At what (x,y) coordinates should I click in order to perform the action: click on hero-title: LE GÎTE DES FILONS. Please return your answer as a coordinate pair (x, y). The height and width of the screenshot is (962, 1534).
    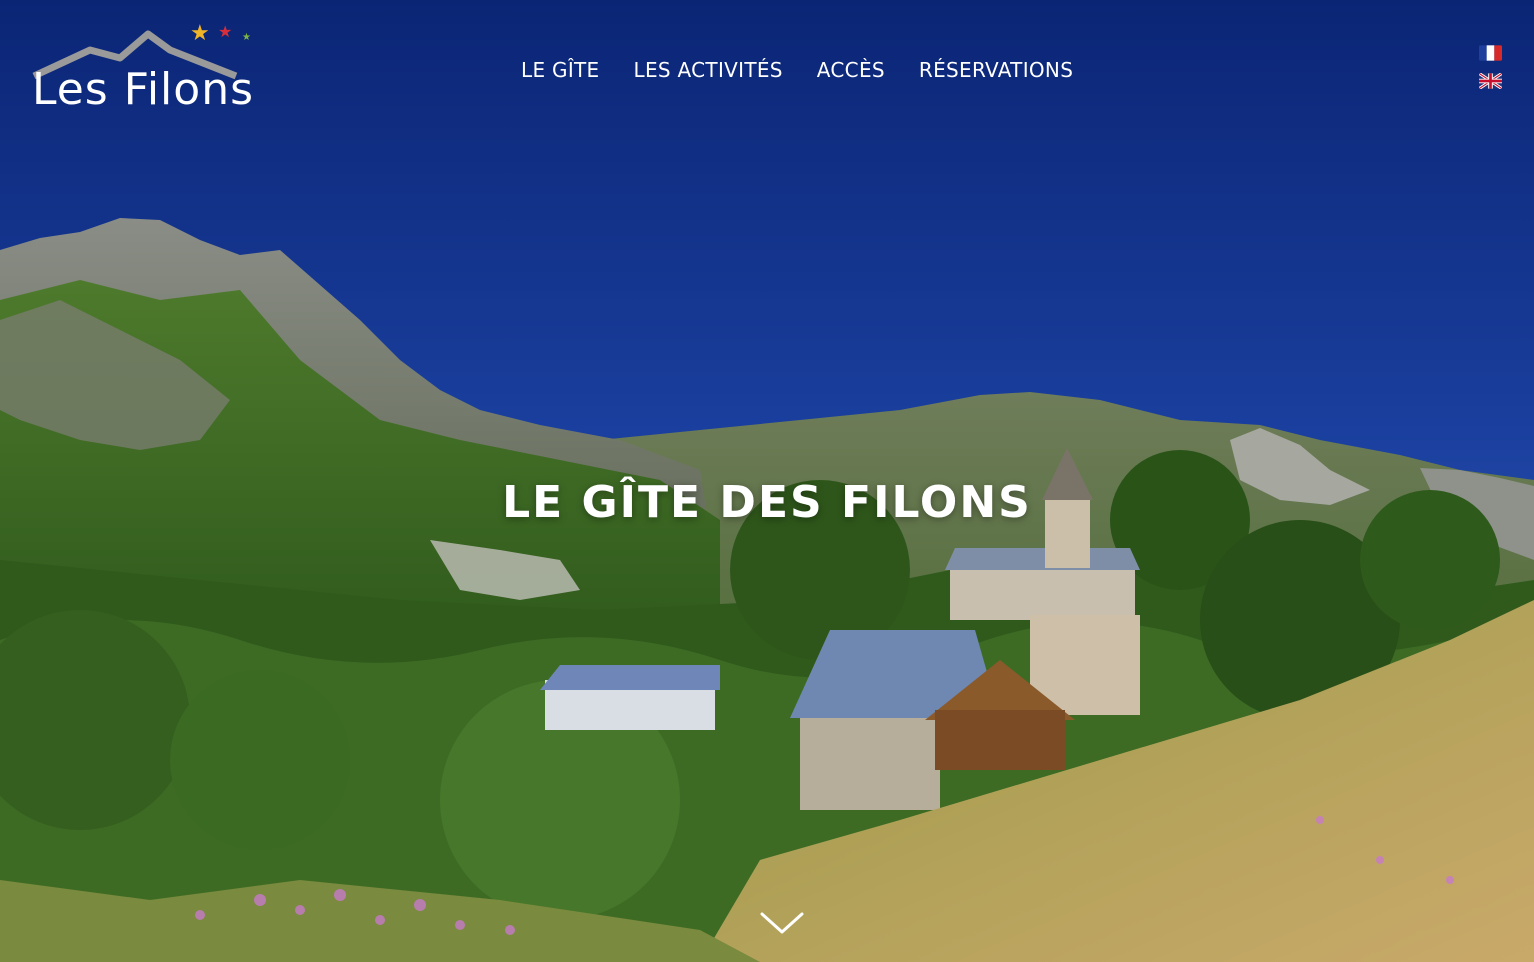
    Looking at the image, I should click on (767, 503).